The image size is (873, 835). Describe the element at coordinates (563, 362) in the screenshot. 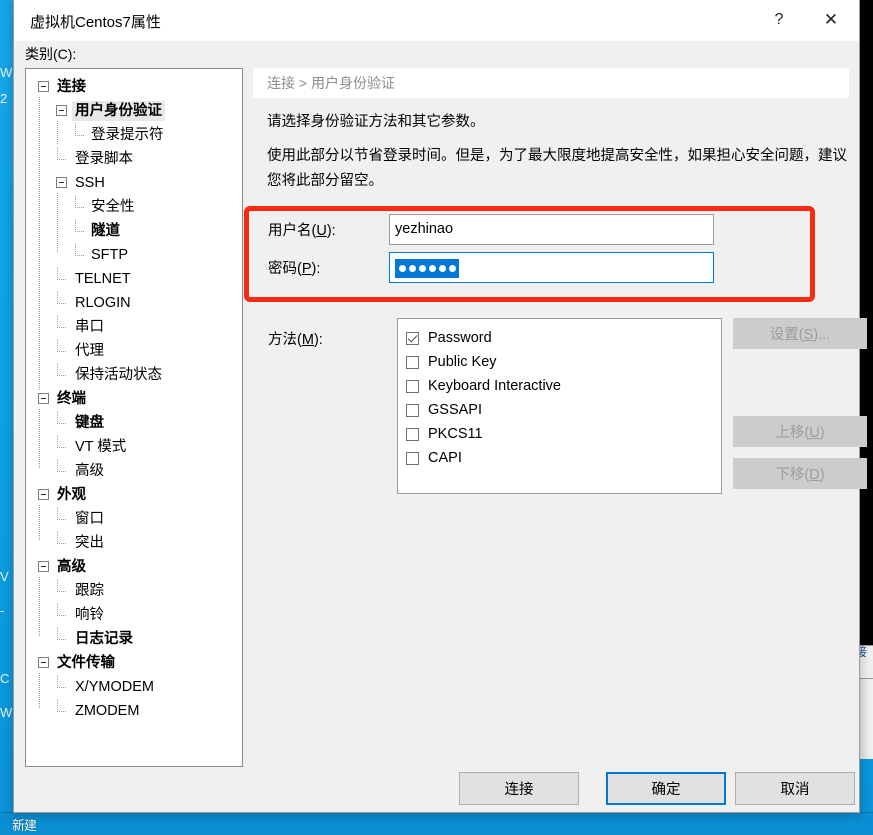

I see `method-list-item: Public Key` at that location.